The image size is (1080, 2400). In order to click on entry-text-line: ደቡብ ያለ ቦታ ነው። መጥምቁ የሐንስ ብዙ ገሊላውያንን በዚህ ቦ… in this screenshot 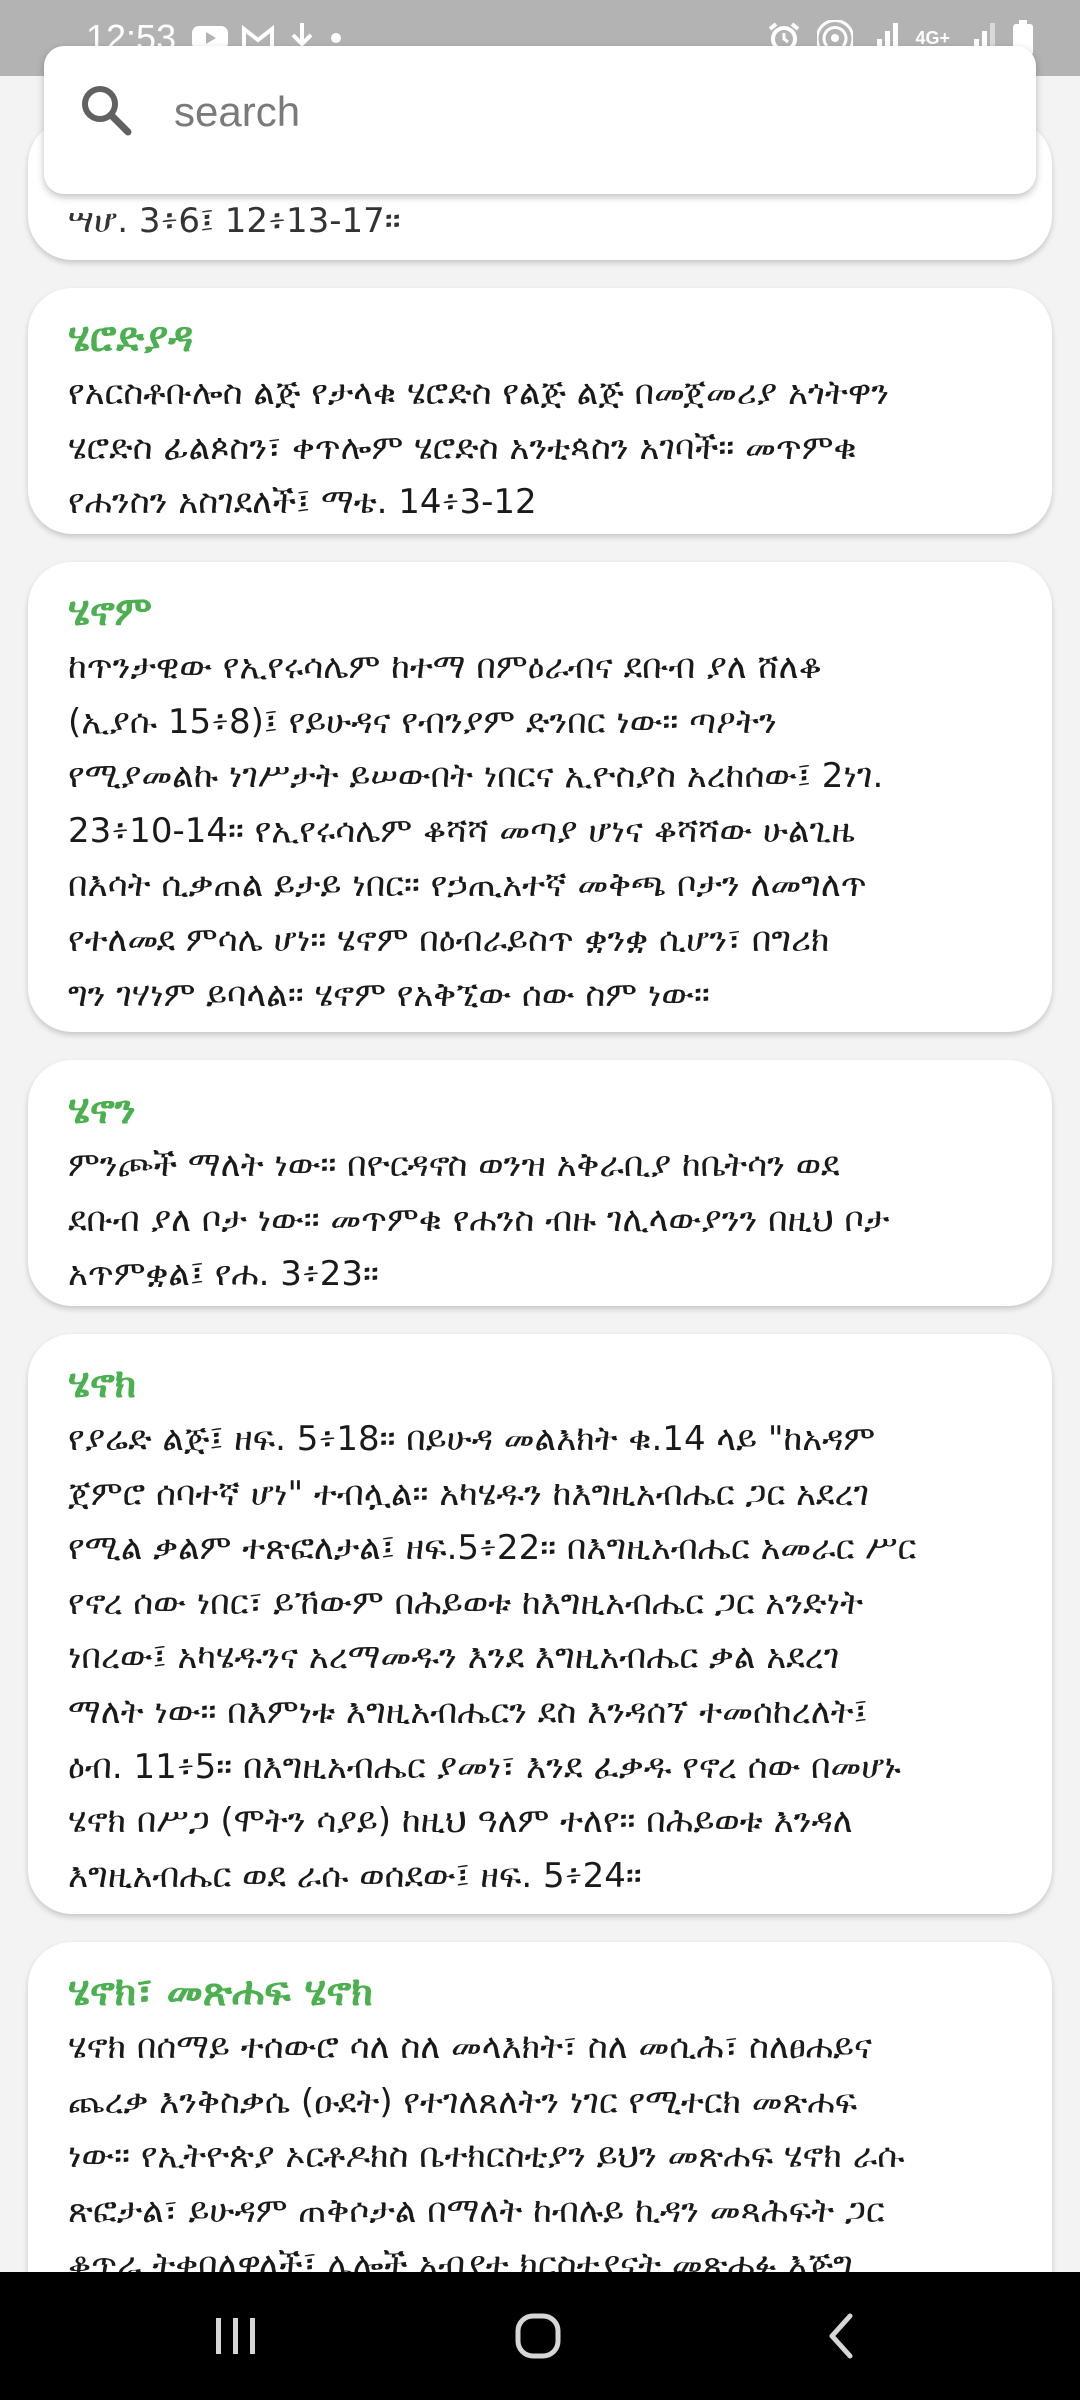, I will do `click(479, 1219)`.